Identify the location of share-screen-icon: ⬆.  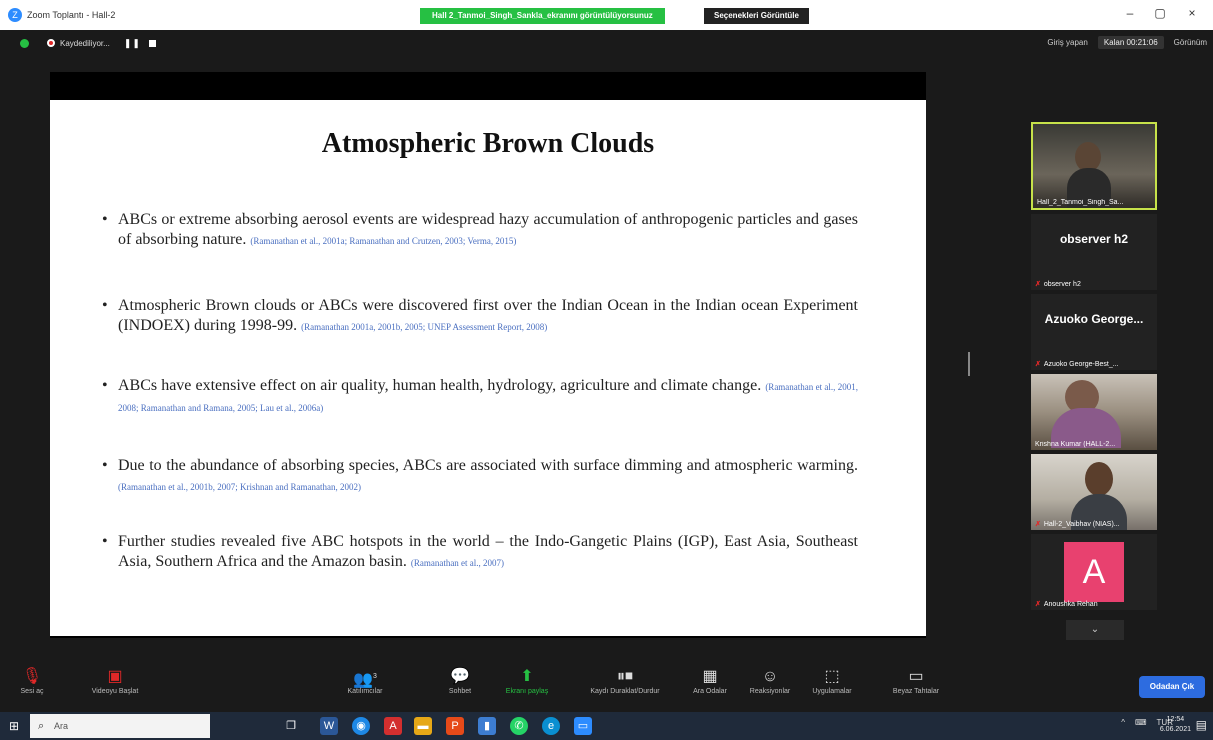
(527, 676).